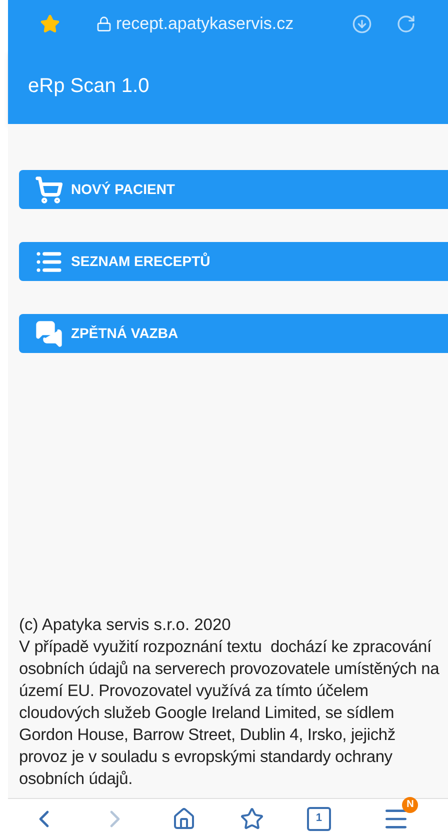  What do you see at coordinates (233, 333) in the screenshot?
I see `menu-button: ZPĚTNÁ VAZBA` at bounding box center [233, 333].